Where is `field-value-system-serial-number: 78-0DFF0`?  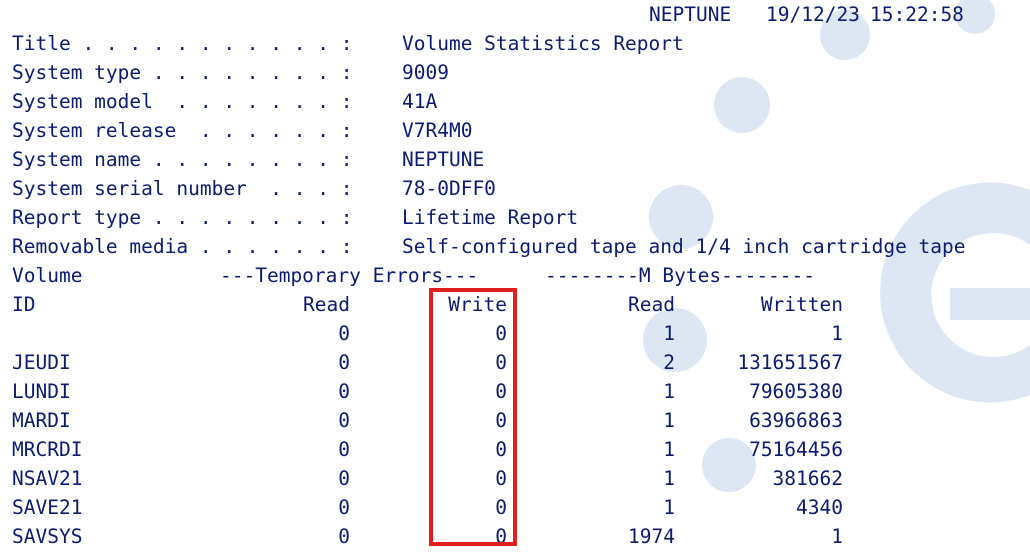 field-value-system-serial-number: 78-0DFF0 is located at coordinates (449, 188).